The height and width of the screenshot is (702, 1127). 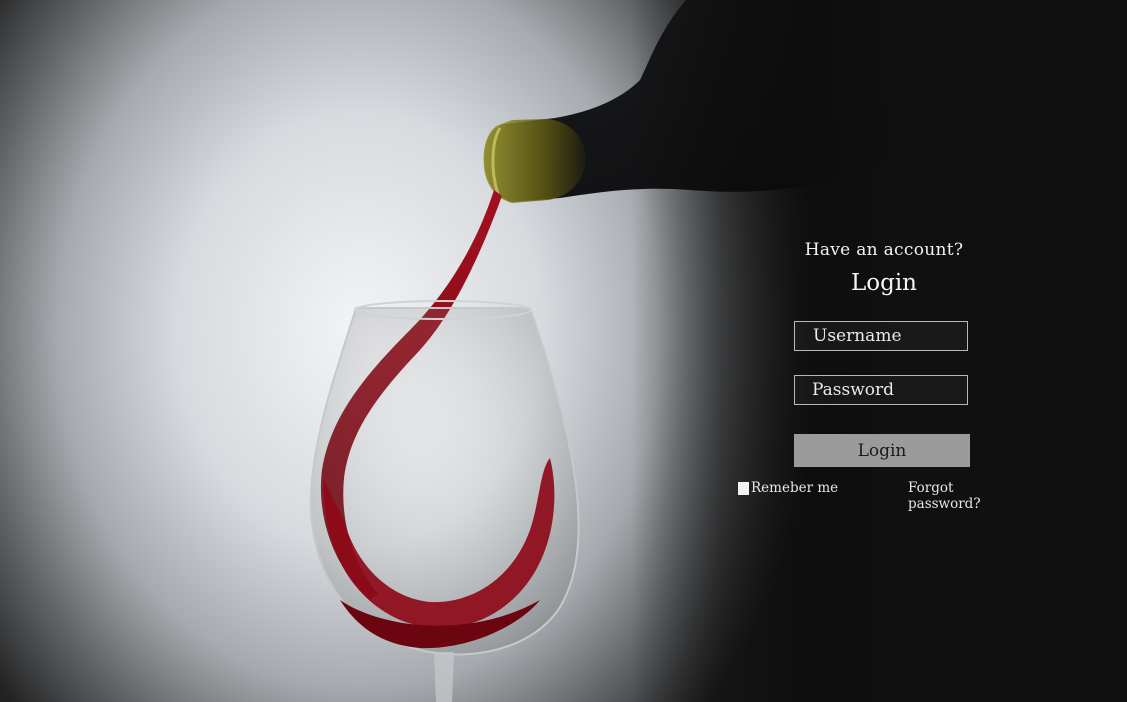 I want to click on wine-glass-stem, so click(x=444, y=677).